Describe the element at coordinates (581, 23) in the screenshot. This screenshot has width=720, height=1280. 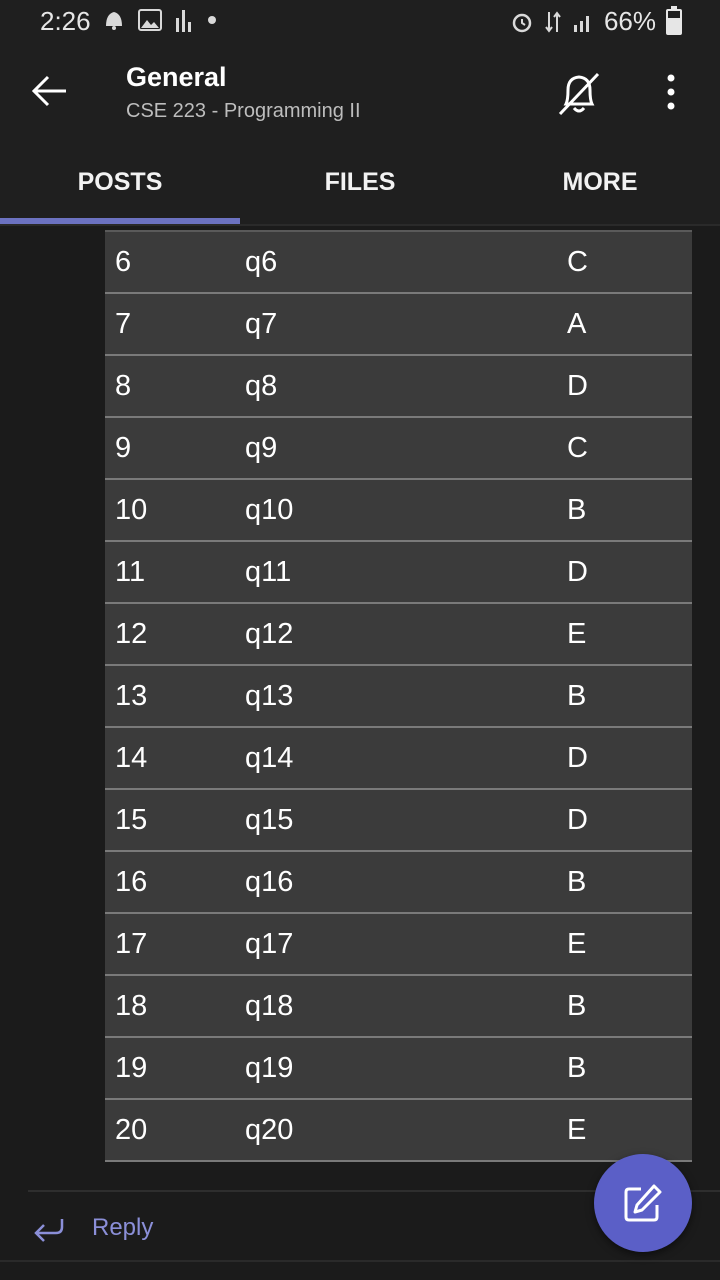
I see `cell-signal-icon` at that location.